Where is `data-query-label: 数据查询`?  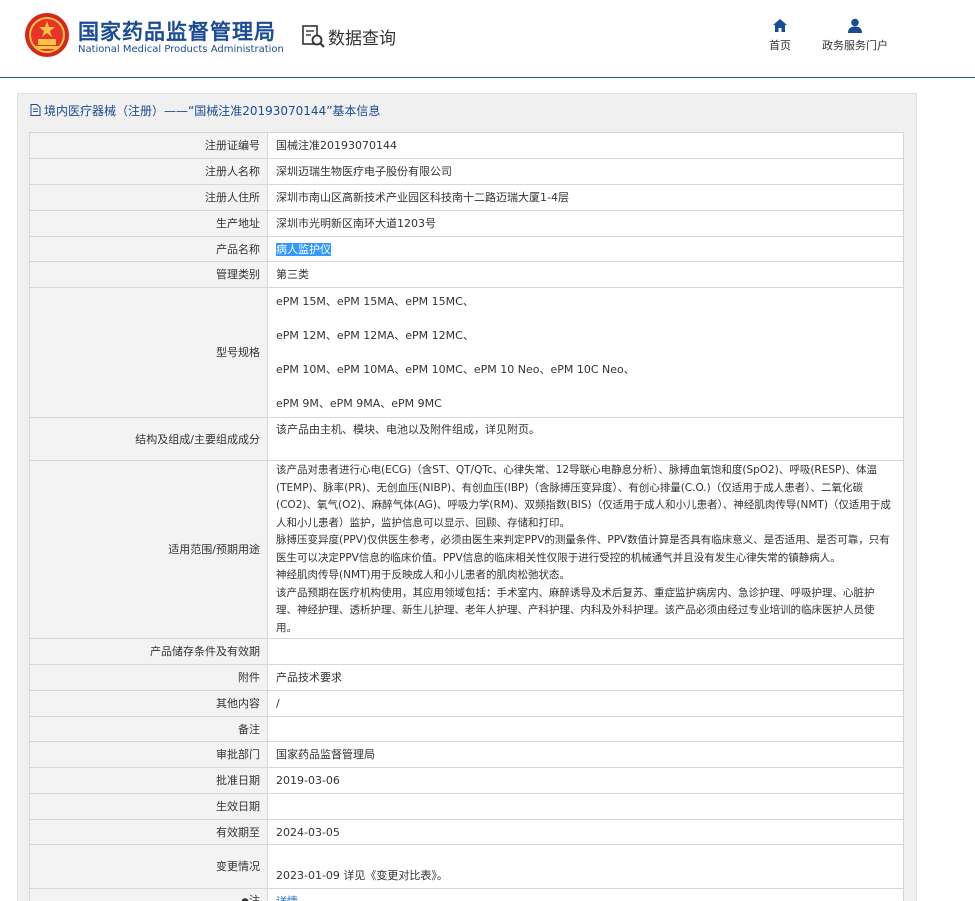 data-query-label: 数据查询 is located at coordinates (362, 38).